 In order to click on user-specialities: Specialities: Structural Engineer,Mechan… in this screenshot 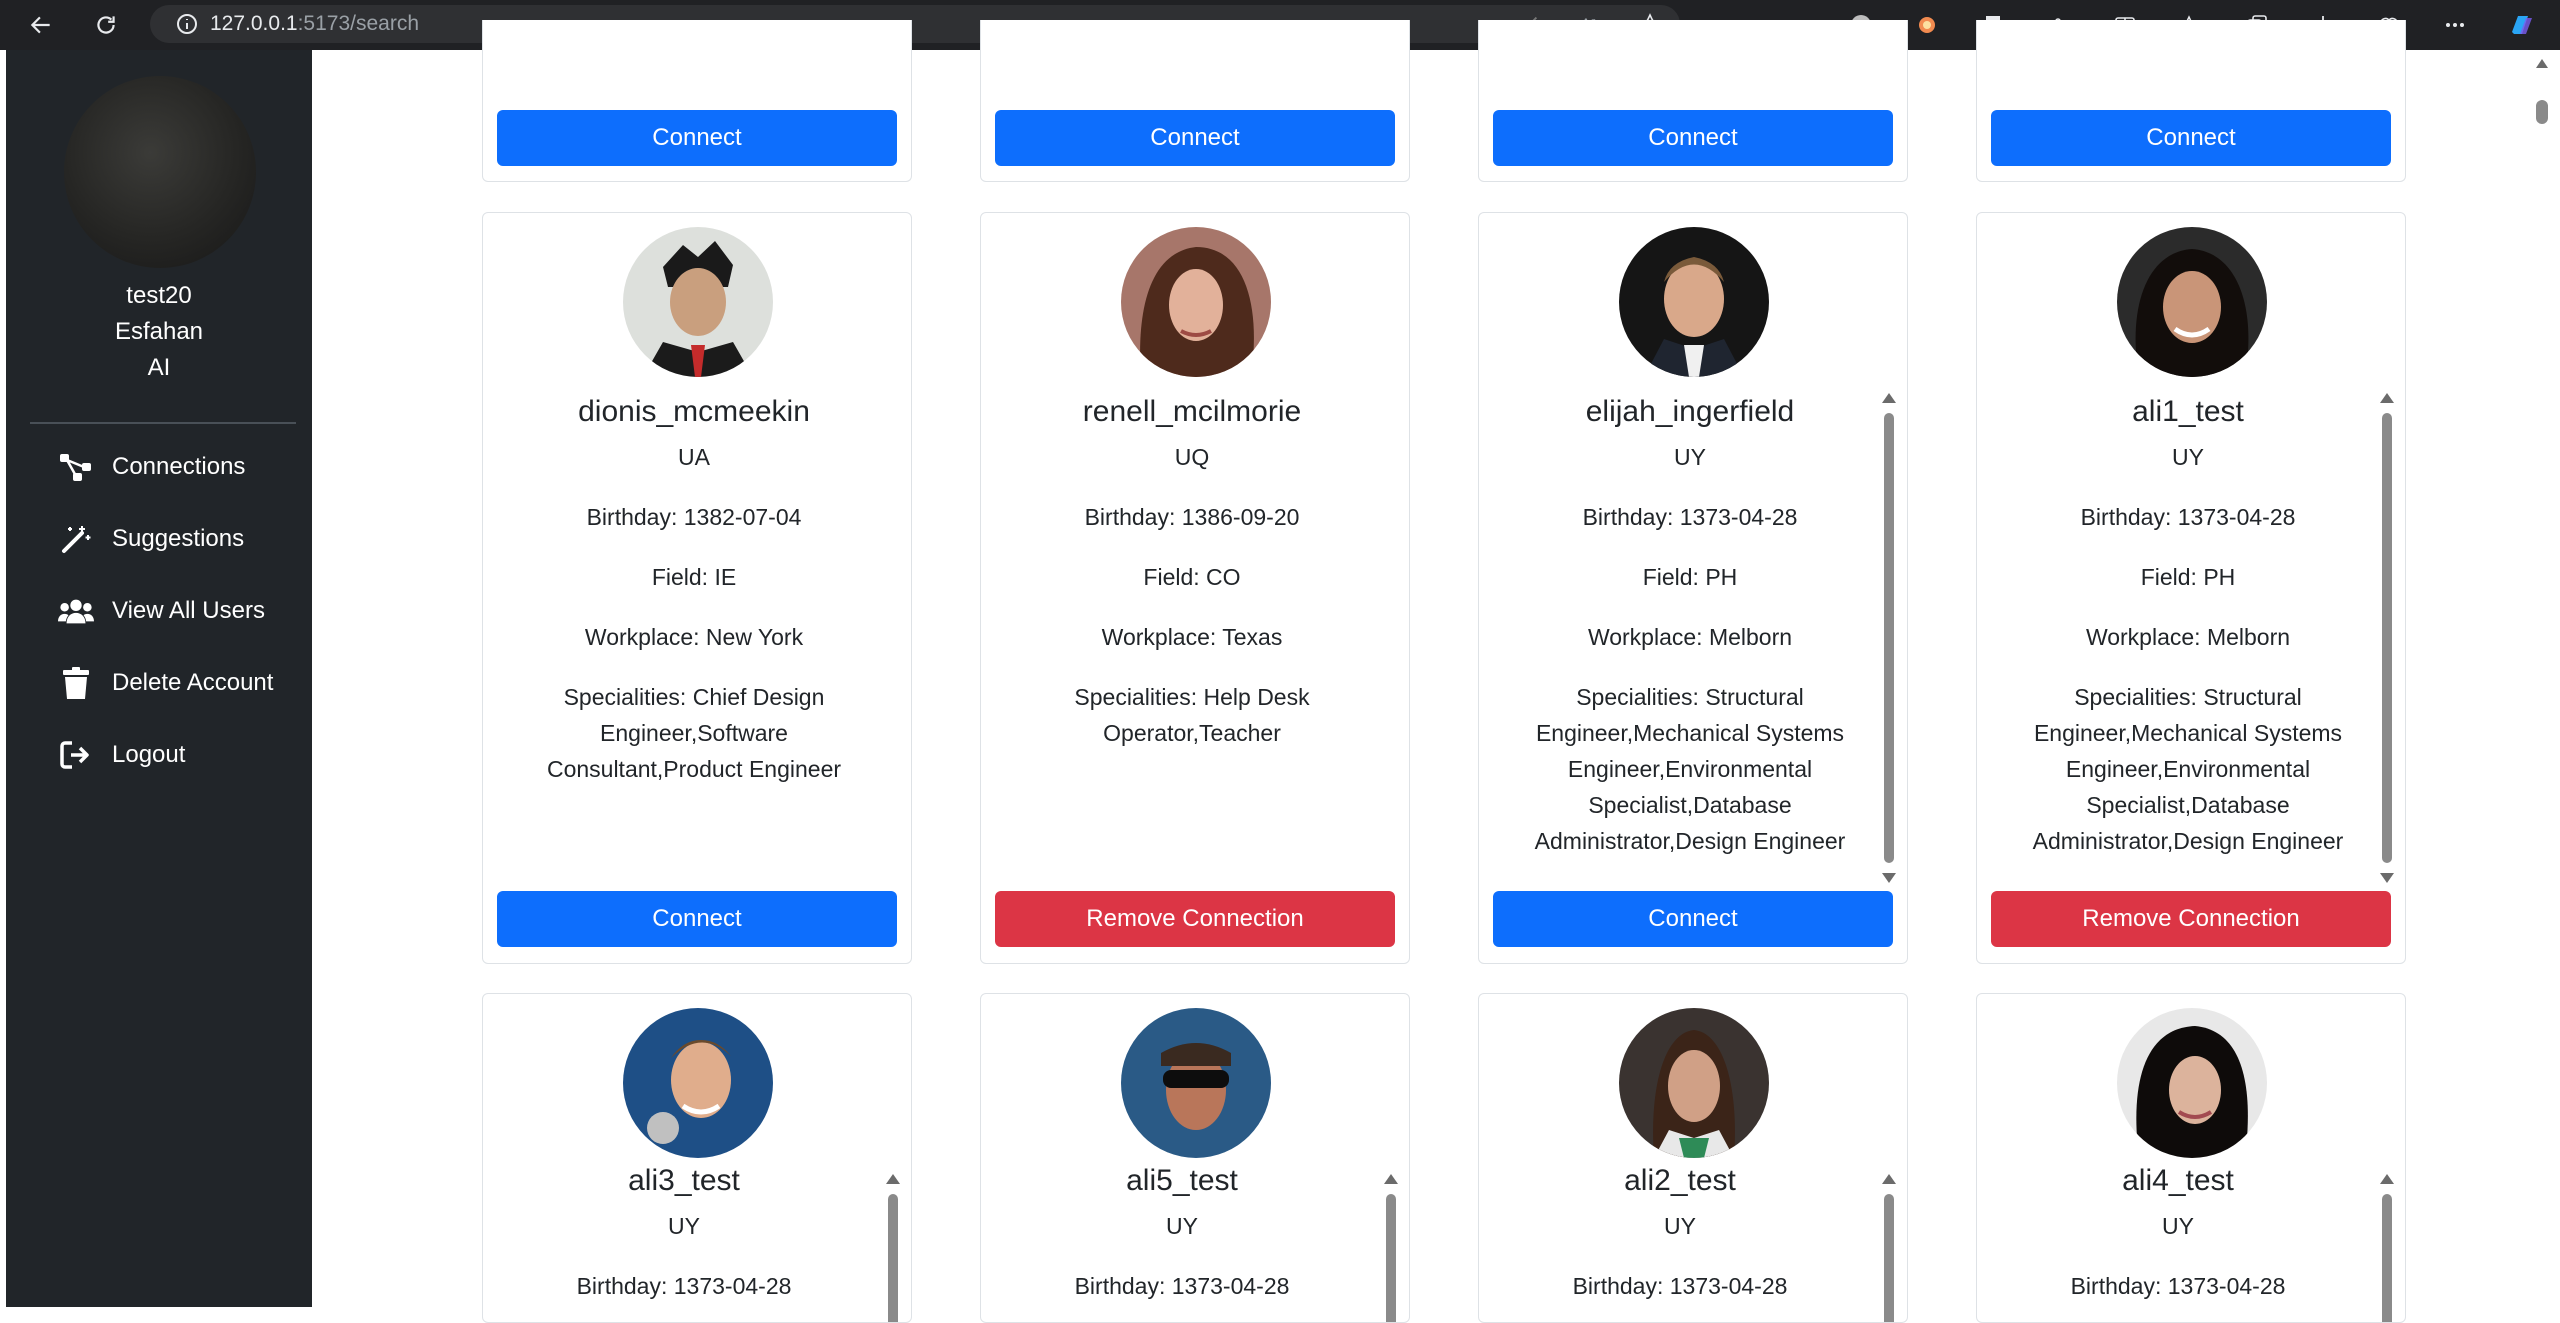, I will do `click(2188, 769)`.